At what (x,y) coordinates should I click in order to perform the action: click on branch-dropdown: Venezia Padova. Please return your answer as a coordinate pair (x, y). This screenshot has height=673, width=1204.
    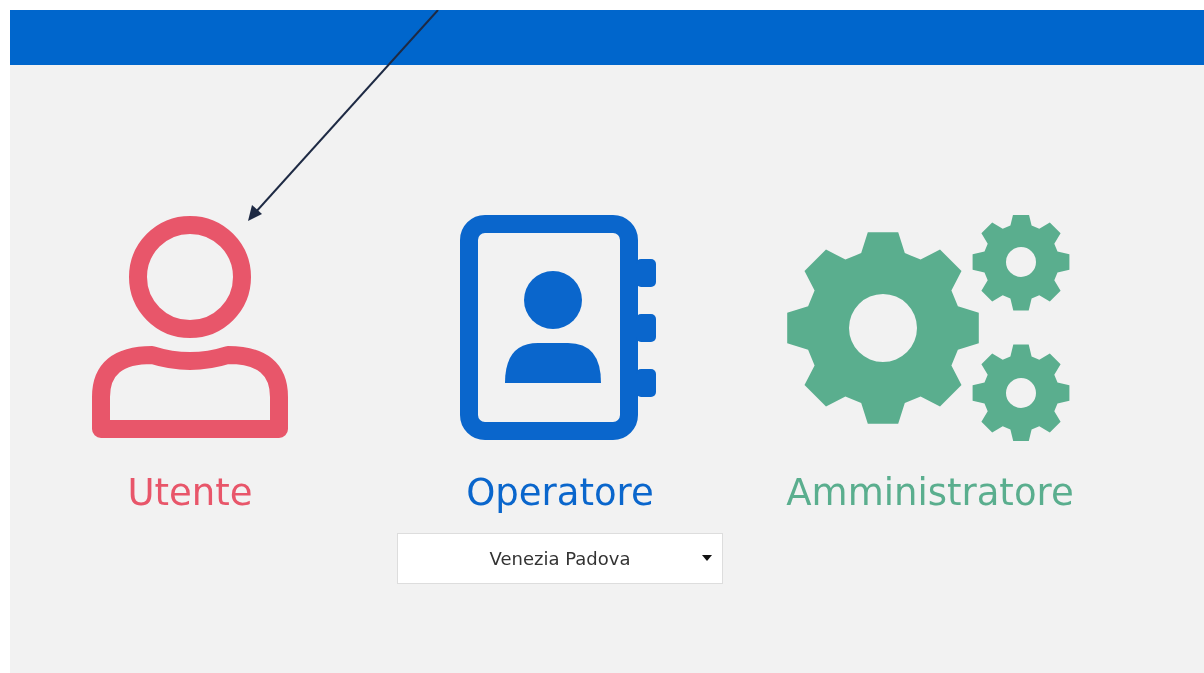
    Looking at the image, I should click on (560, 558).